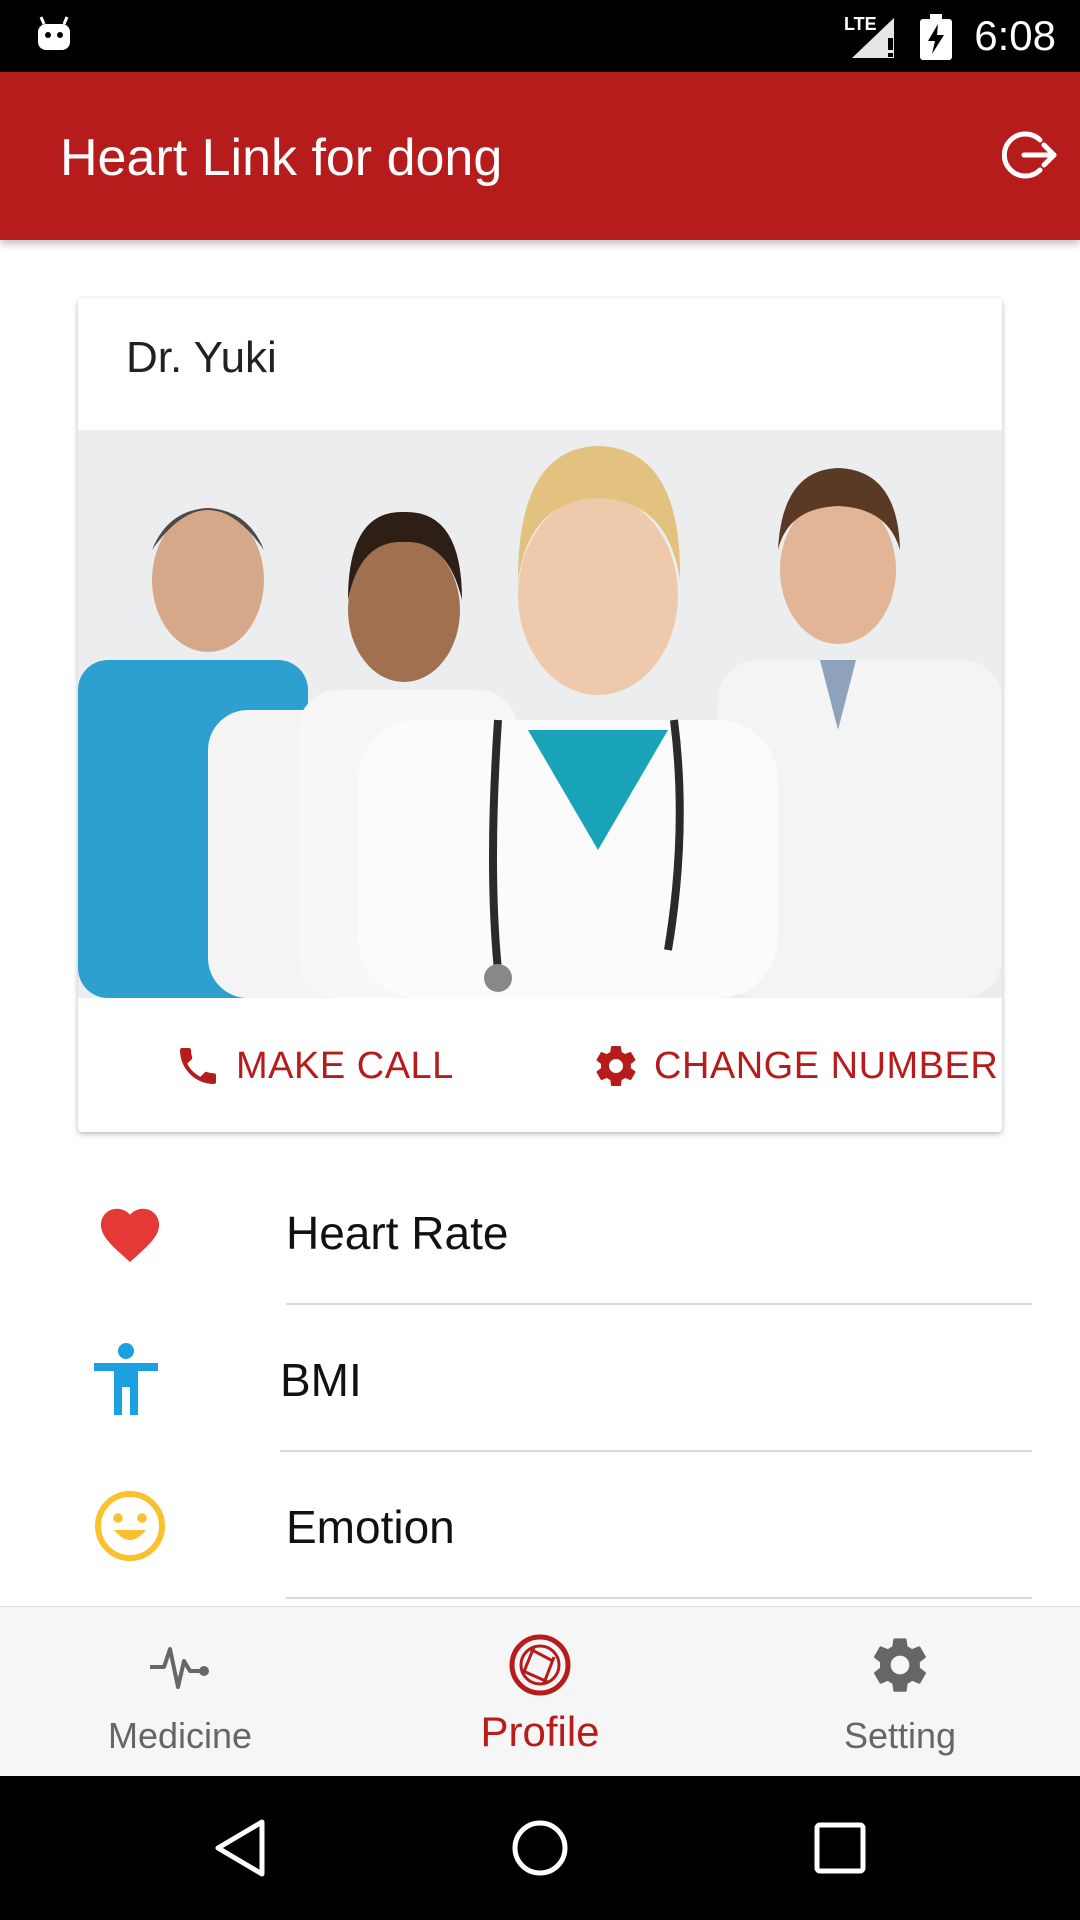 The width and height of the screenshot is (1080, 1920). What do you see at coordinates (198, 1066) in the screenshot?
I see `phone-icon` at bounding box center [198, 1066].